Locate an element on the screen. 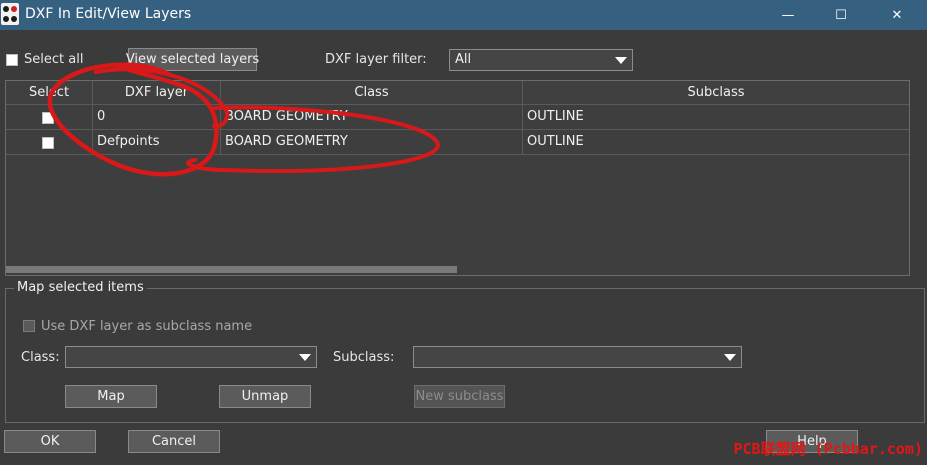  watermark: PCB联盟网 (Pcbbar.com) is located at coordinates (828, 449).